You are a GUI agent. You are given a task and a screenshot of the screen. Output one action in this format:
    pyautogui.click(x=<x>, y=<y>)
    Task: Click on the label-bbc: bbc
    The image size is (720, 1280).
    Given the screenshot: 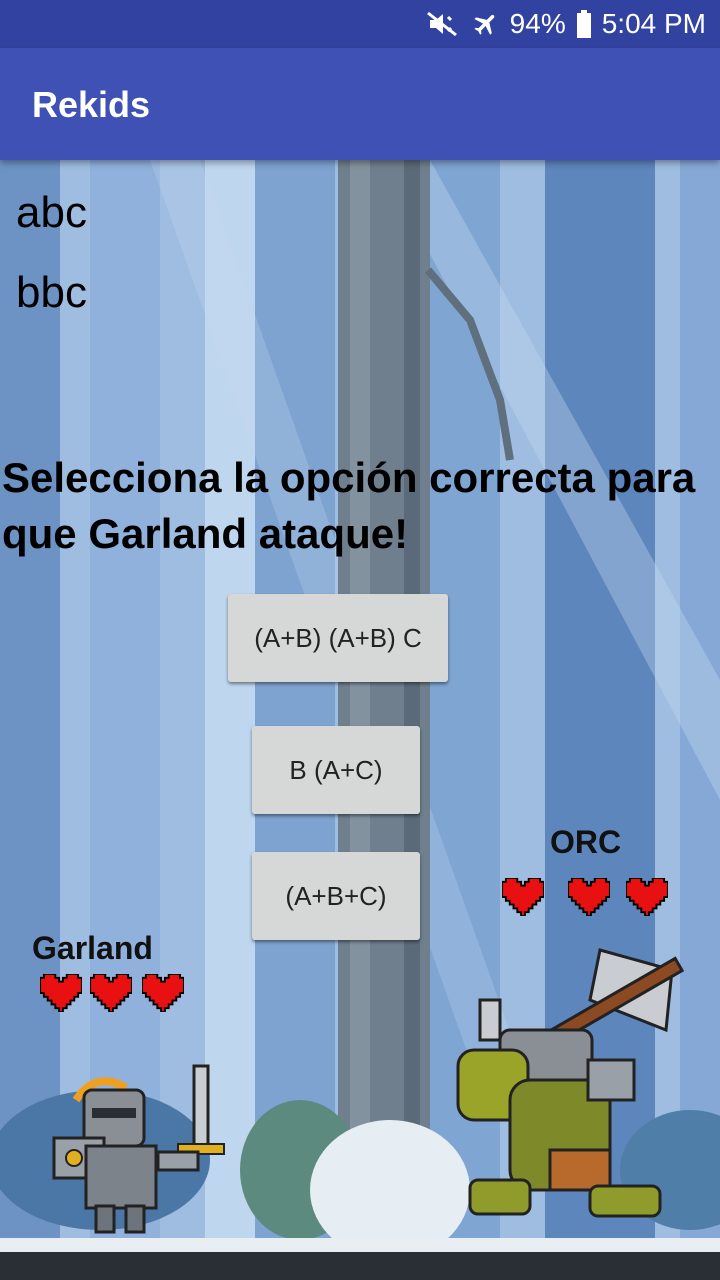 What is the action you would take?
    pyautogui.click(x=51, y=292)
    